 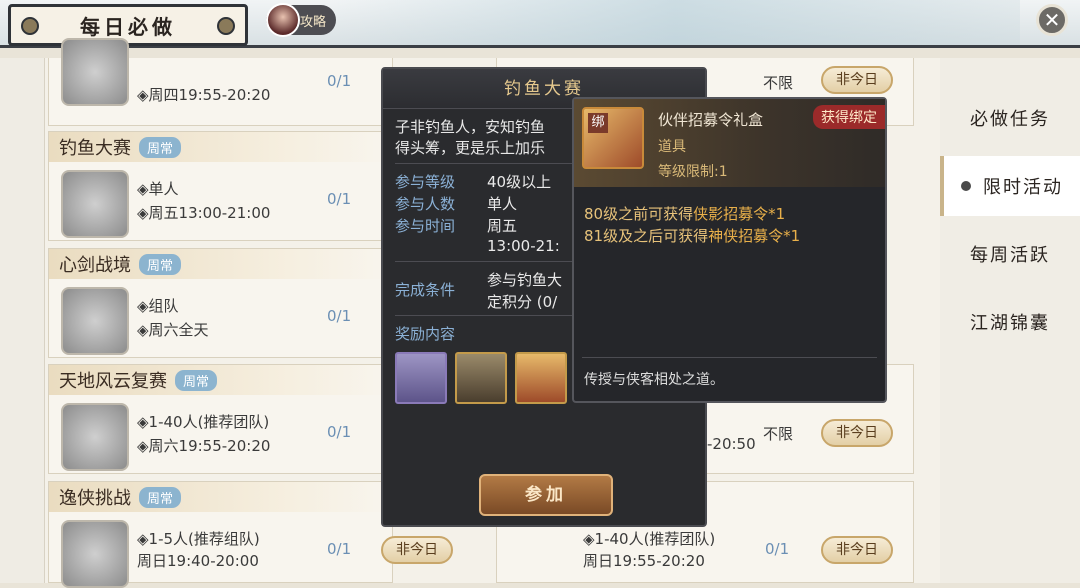 What do you see at coordinates (425, 290) in the screenshot?
I see `completion-label: 完成条件` at bounding box center [425, 290].